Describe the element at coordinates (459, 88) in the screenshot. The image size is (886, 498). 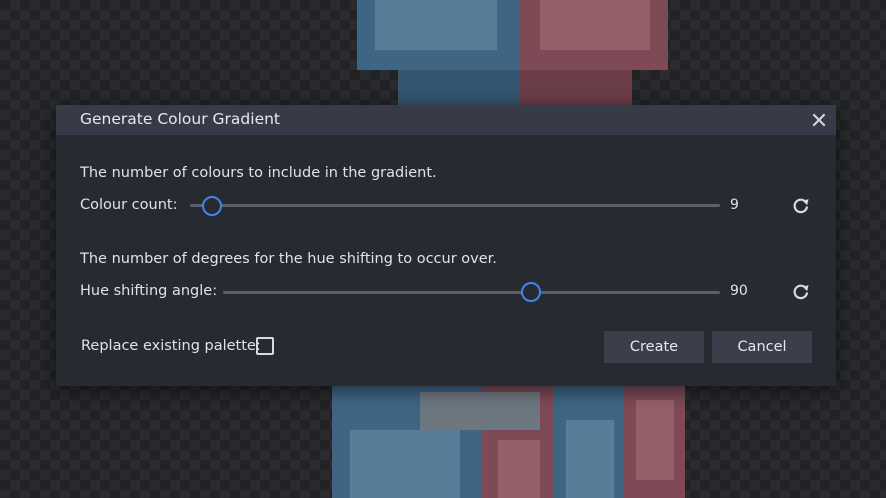
I see `model-block-neck-left` at that location.